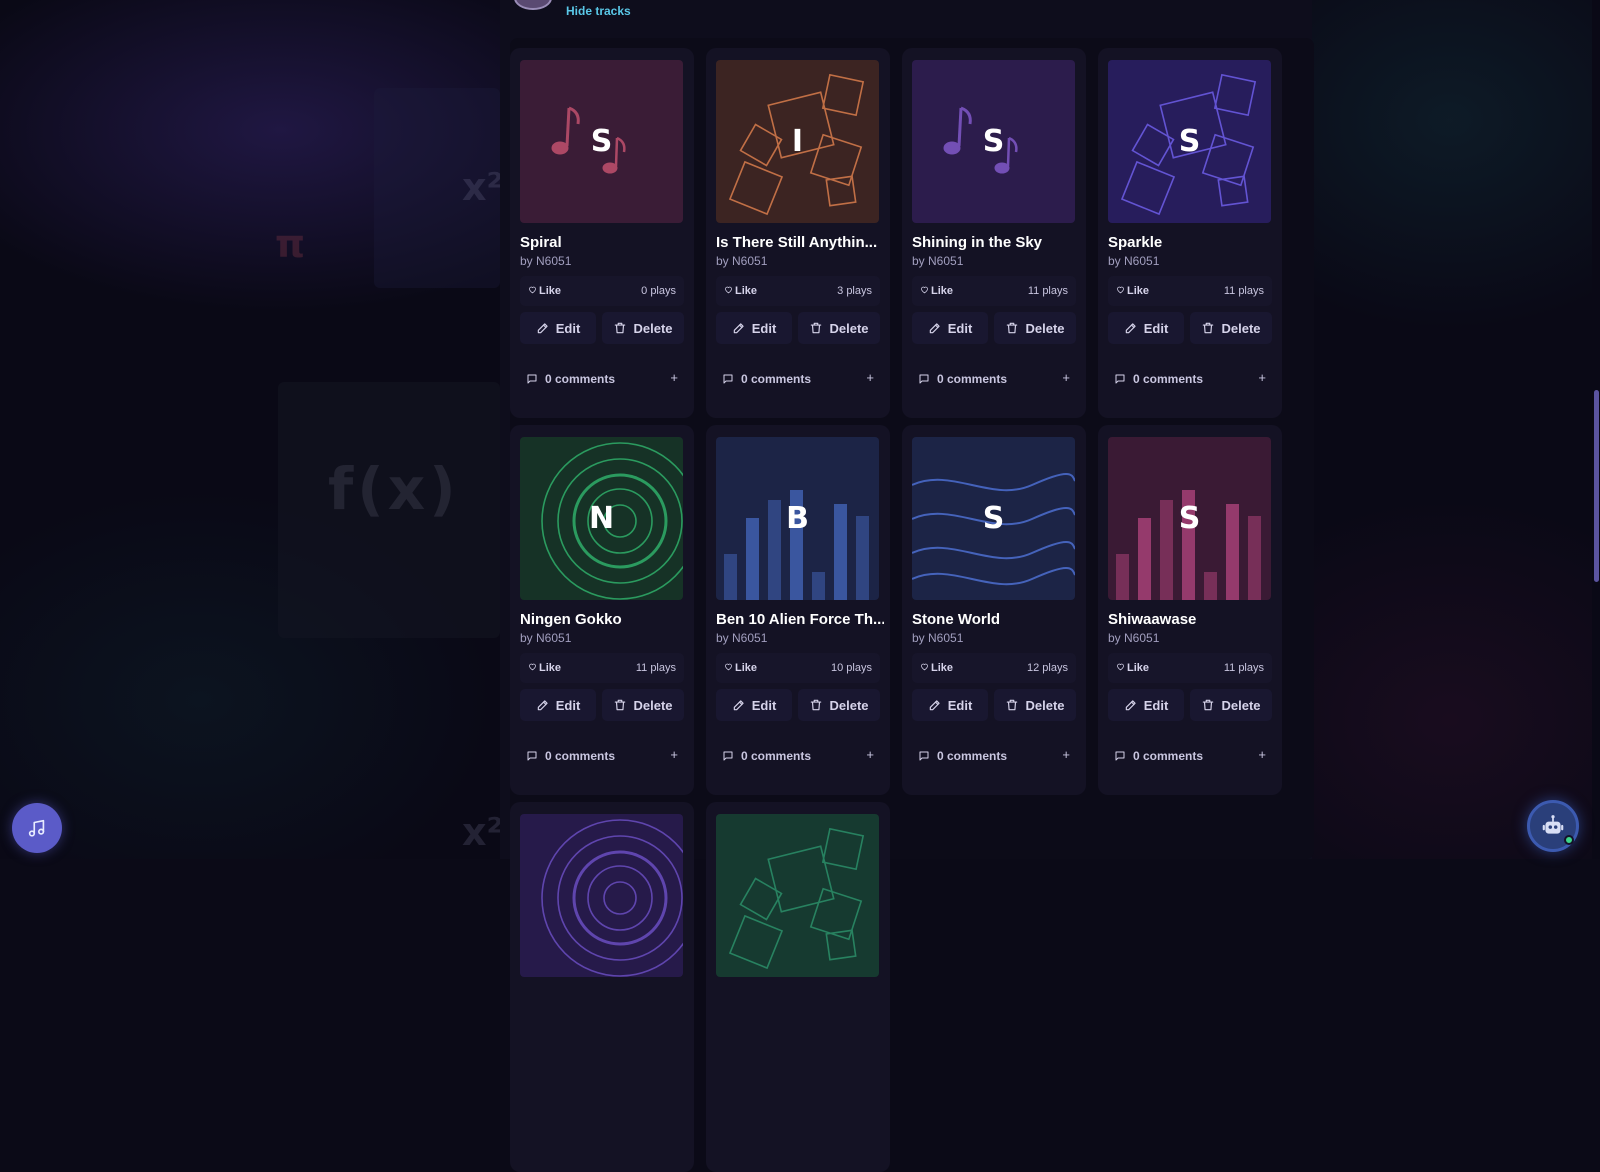 This screenshot has height=1172, width=1600. What do you see at coordinates (854, 291) in the screenshot?
I see `play-count: 3 plays` at bounding box center [854, 291].